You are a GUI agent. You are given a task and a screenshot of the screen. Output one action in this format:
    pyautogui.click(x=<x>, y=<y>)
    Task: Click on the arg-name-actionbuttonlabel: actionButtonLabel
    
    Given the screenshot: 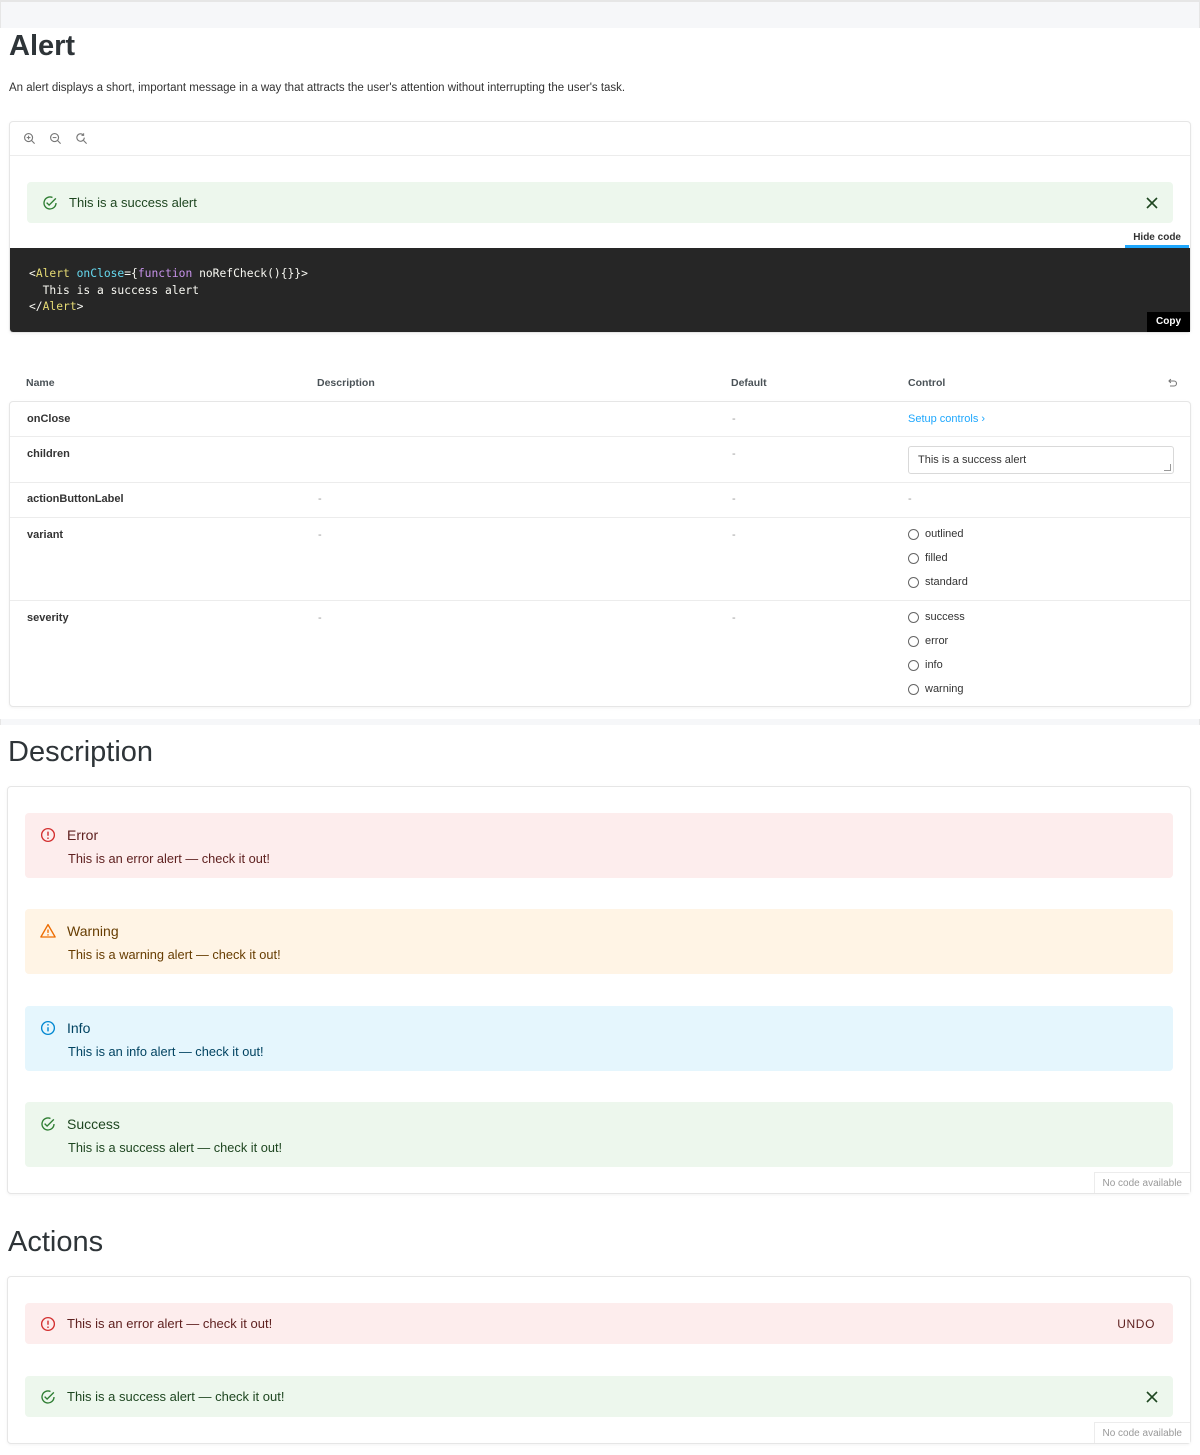 What is the action you would take?
    pyautogui.click(x=75, y=499)
    